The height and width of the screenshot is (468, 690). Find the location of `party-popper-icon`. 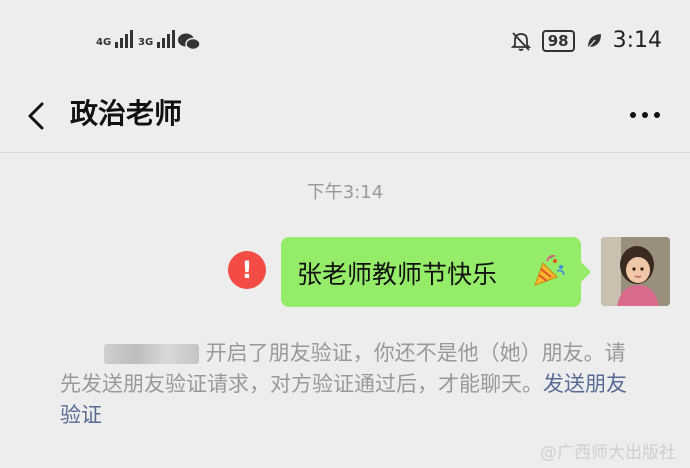

party-popper-icon is located at coordinates (549, 270).